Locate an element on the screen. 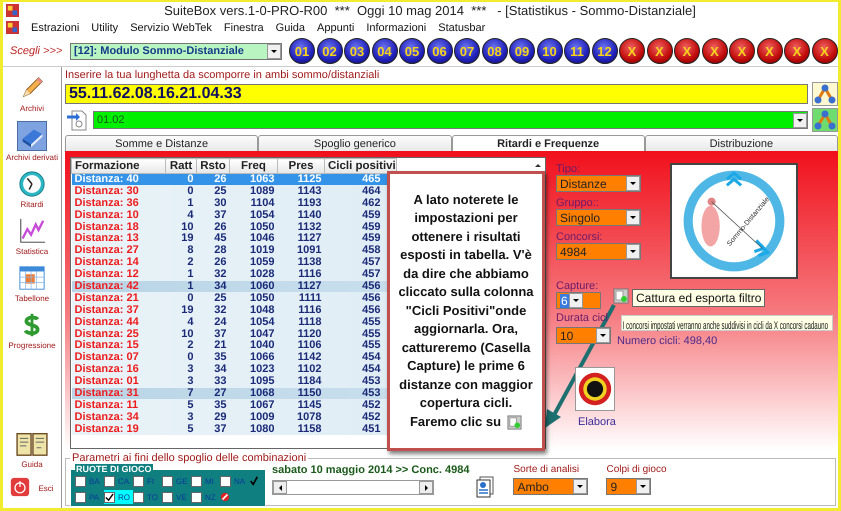 The image size is (841, 511). menu-item: Estrazioni is located at coordinates (55, 28).